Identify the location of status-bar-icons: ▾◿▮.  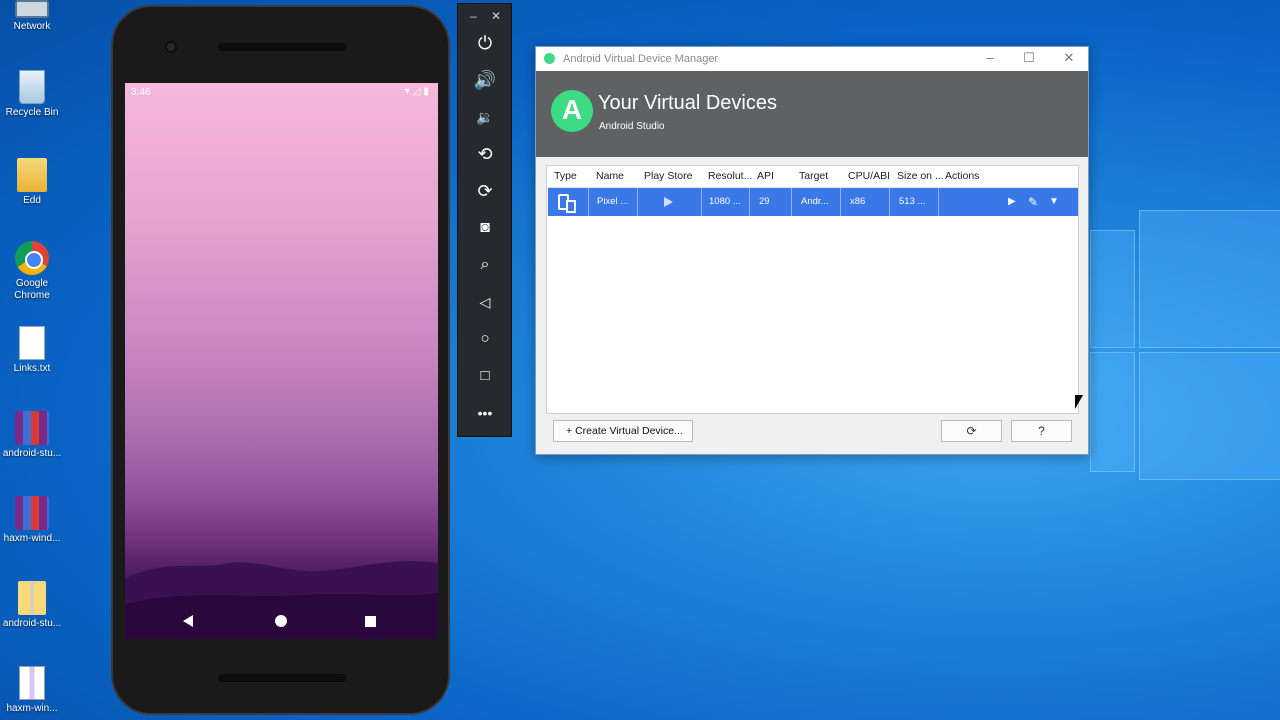
(418, 91).